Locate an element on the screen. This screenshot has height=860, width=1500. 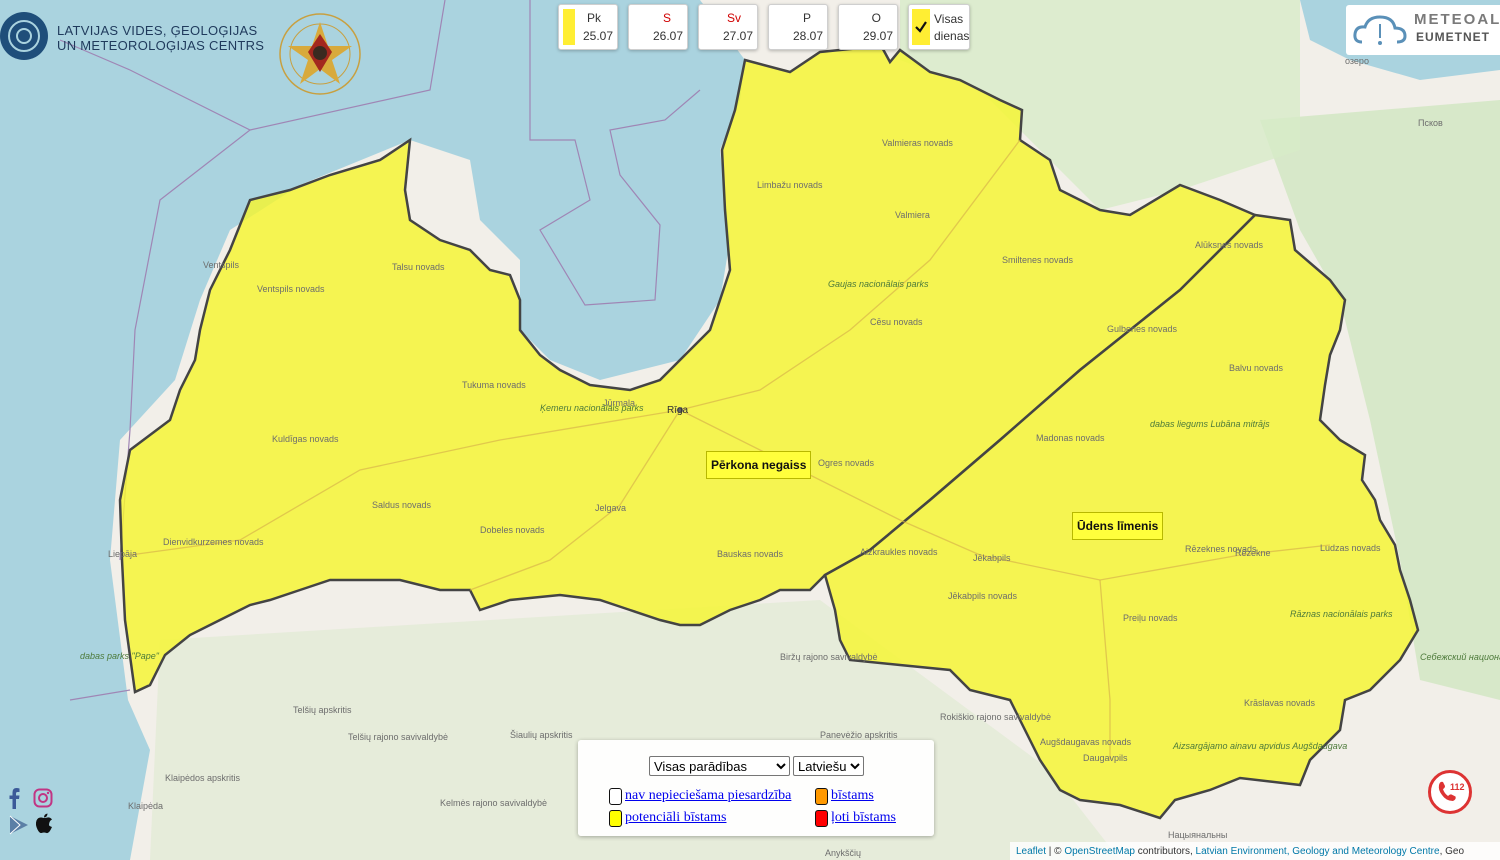
all-days-toggle: Visas dienas is located at coordinates (939, 27).